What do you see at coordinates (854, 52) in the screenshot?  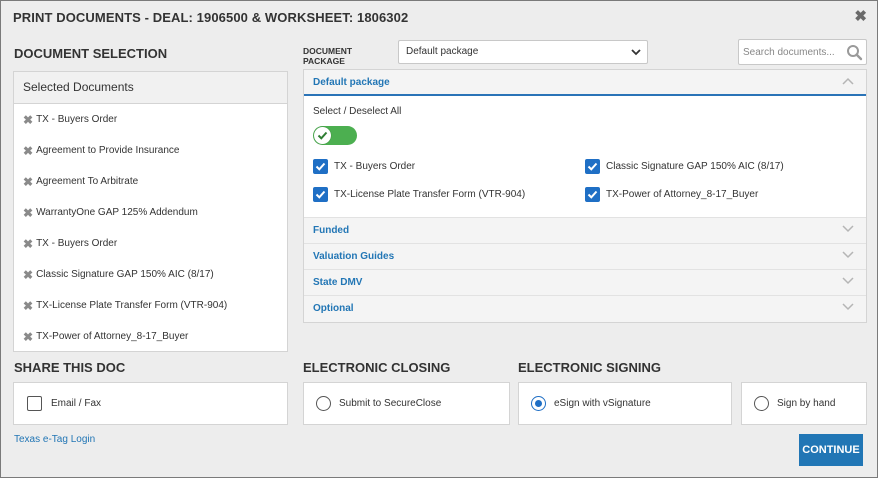 I see `search-icon` at bounding box center [854, 52].